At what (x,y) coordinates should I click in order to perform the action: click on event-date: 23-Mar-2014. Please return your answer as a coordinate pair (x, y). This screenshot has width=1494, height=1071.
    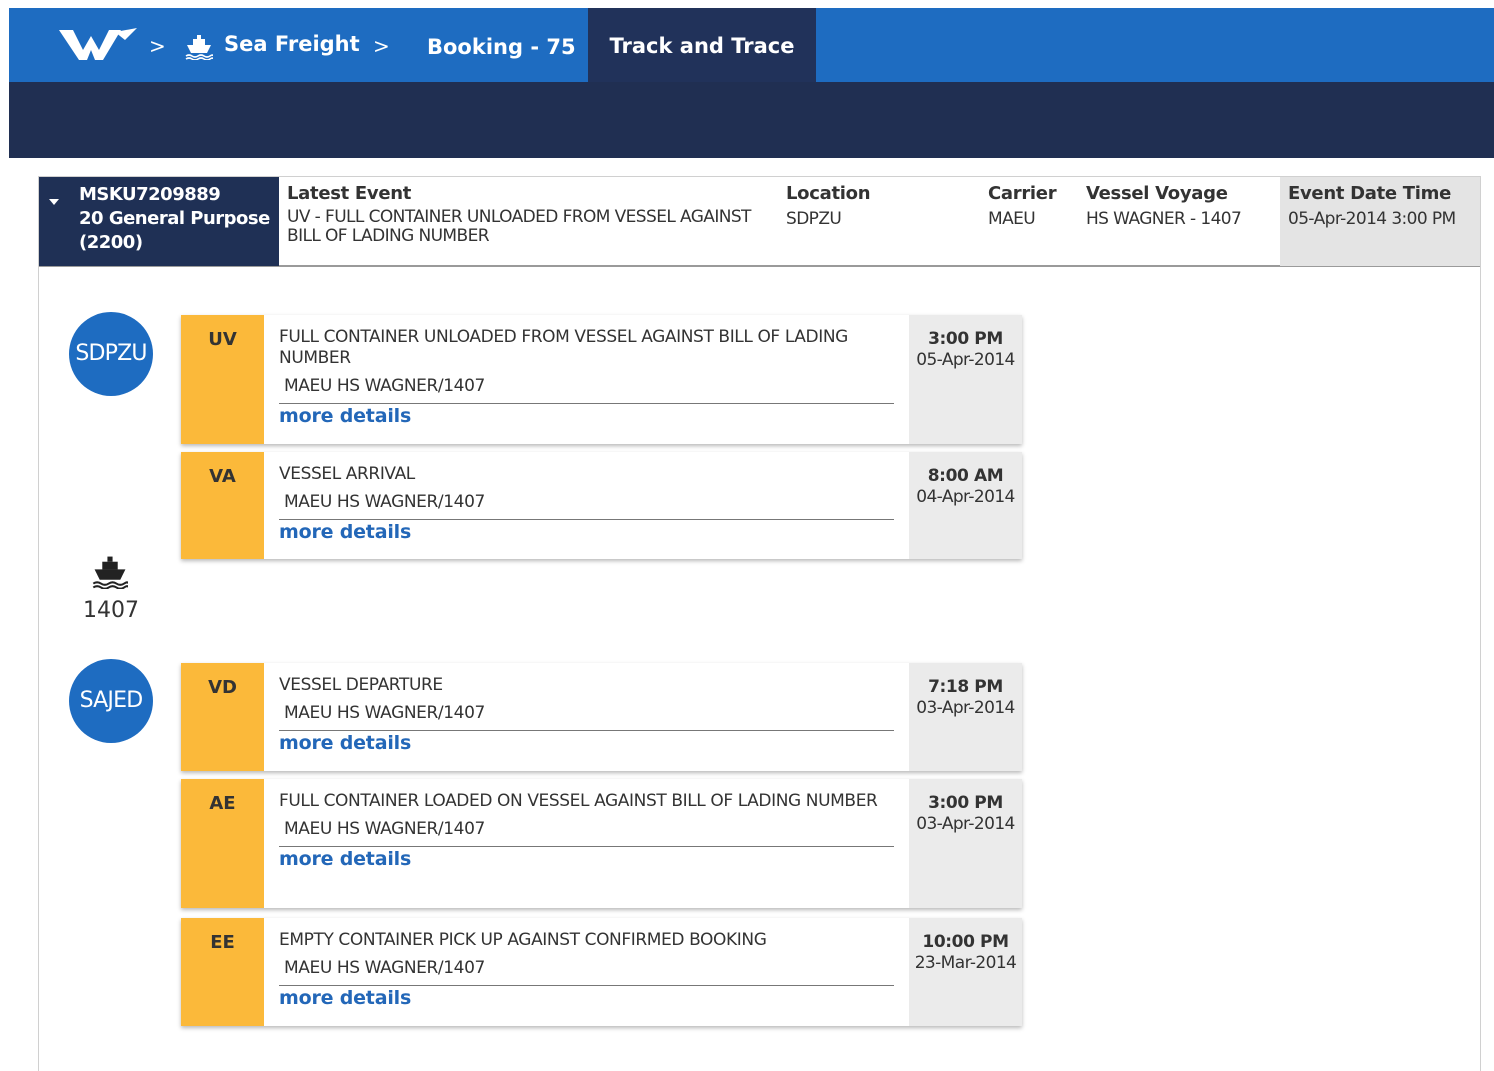
    Looking at the image, I should click on (965, 963).